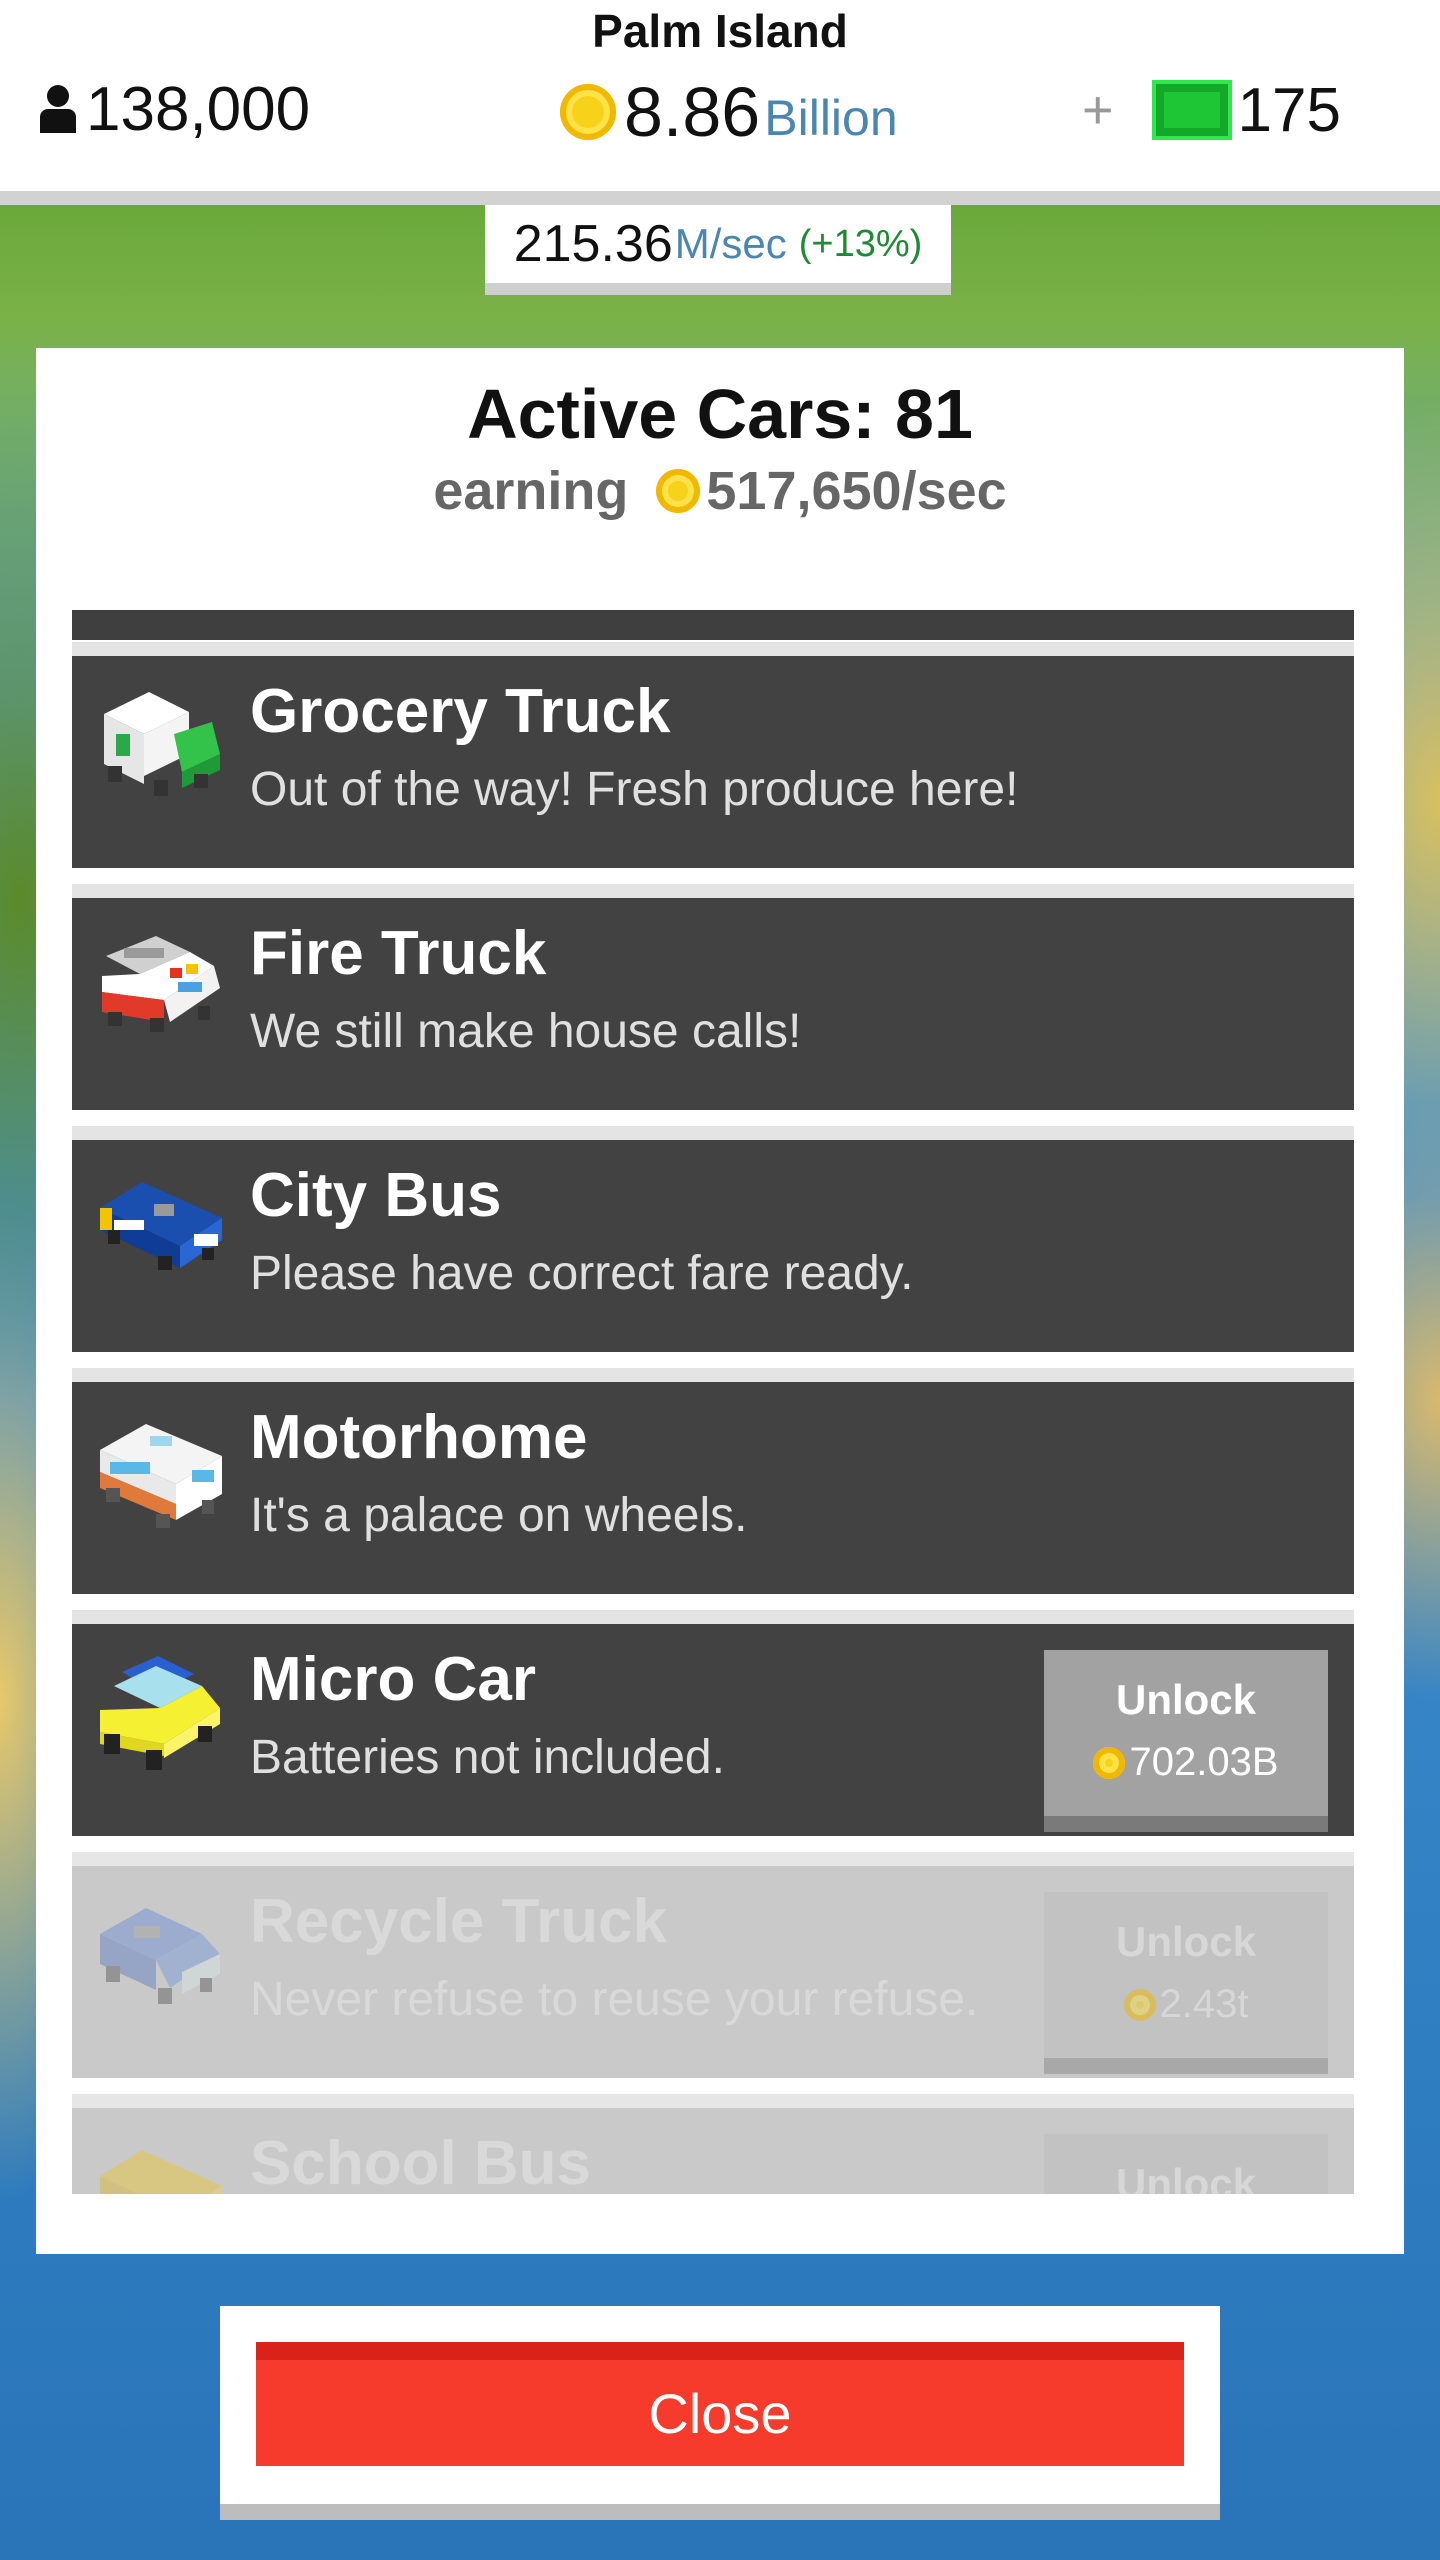  Describe the element at coordinates (1191, 110) in the screenshot. I see `cash-bill-icon` at that location.